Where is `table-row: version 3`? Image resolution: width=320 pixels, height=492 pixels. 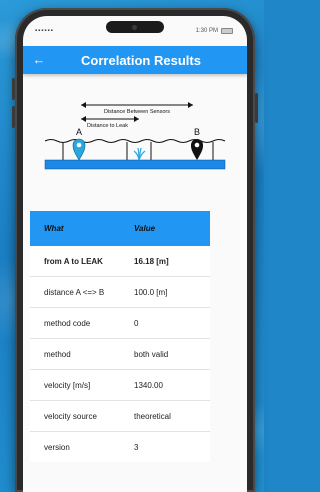 table-row: version 3 is located at coordinates (120, 447).